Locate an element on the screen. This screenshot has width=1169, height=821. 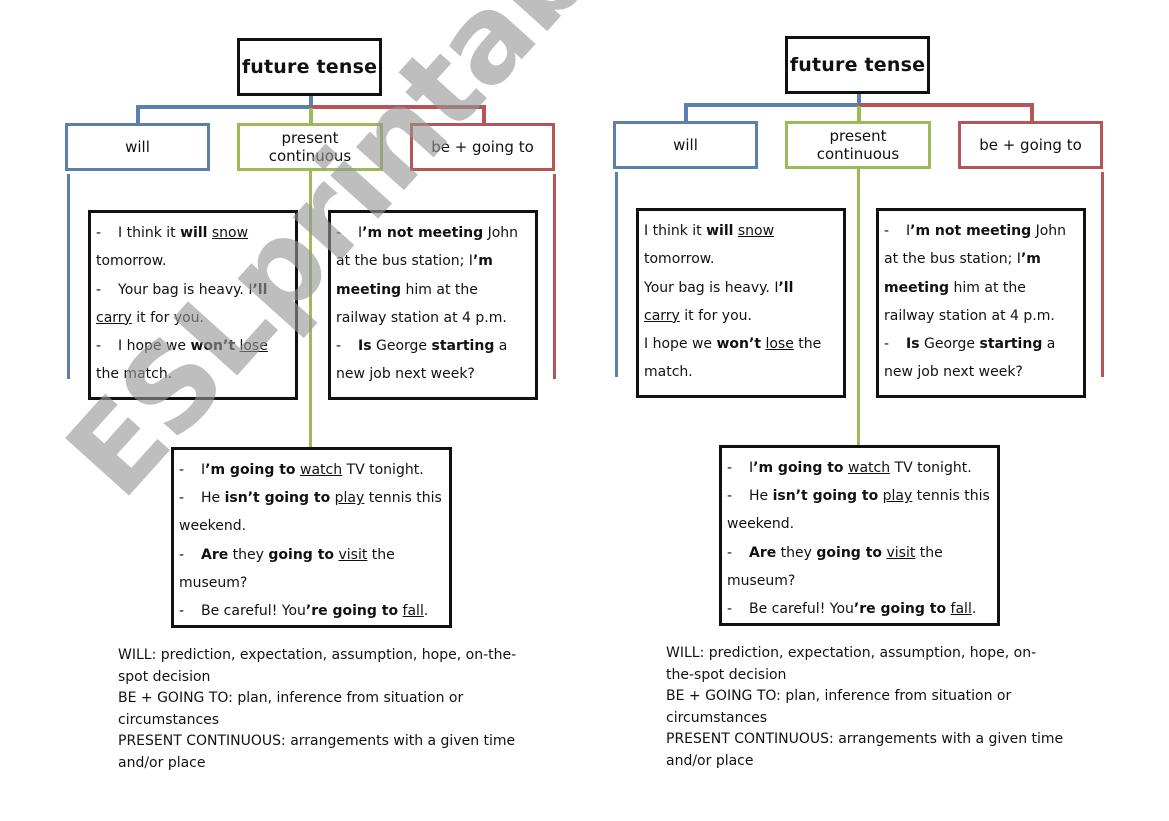
example-line: - Your bag is heavy. I’ll is located at coordinates (192, 290).